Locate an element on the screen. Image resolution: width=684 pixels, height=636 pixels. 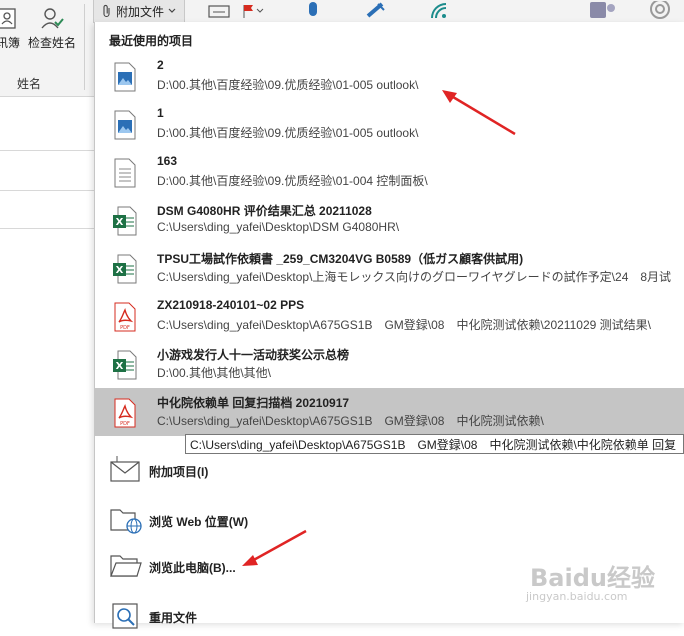
group-divider is located at coordinates (84, 47).